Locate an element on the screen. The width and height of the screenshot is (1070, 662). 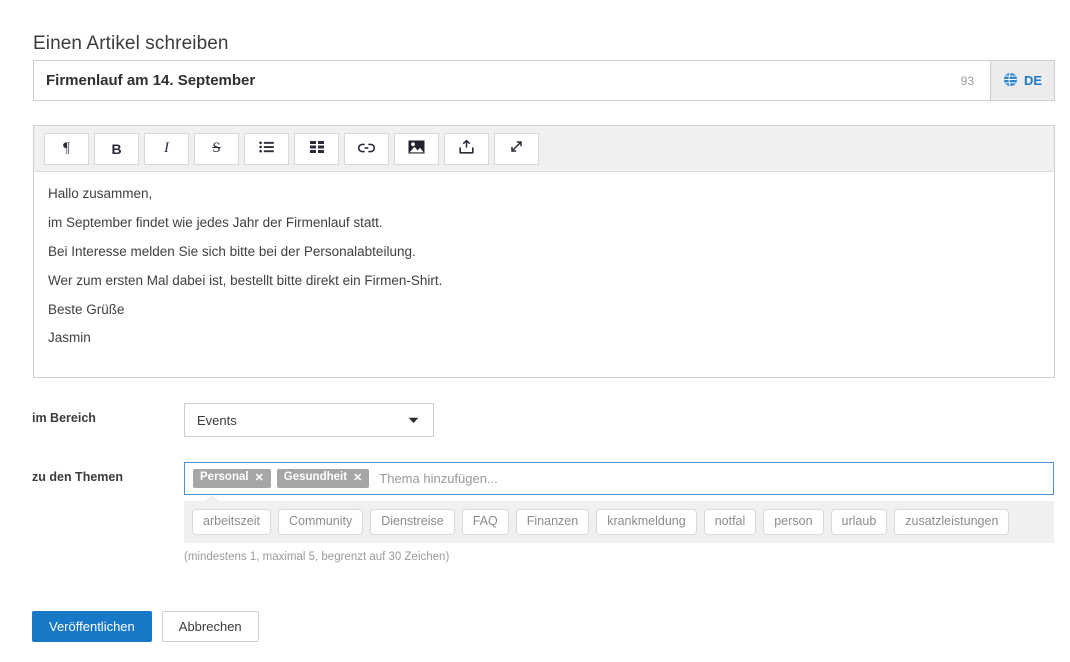
area-field-row: im Bereich Events is located at coordinates (233, 420).